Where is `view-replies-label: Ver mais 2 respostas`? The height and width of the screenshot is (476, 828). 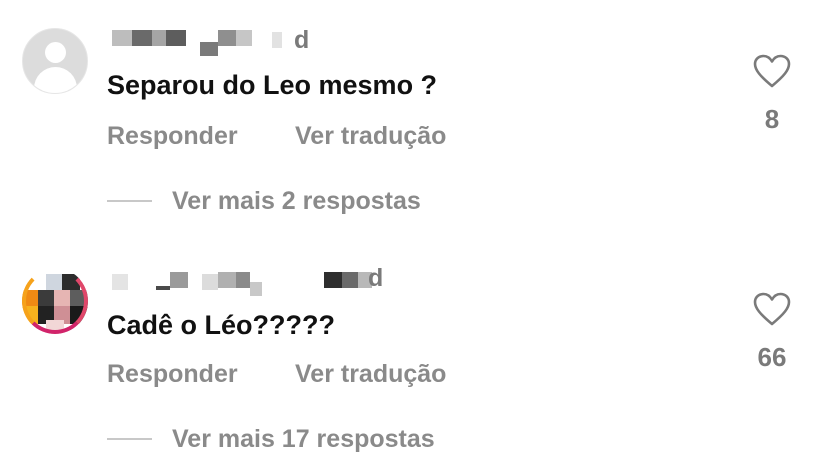 view-replies-label: Ver mais 2 respostas is located at coordinates (296, 200).